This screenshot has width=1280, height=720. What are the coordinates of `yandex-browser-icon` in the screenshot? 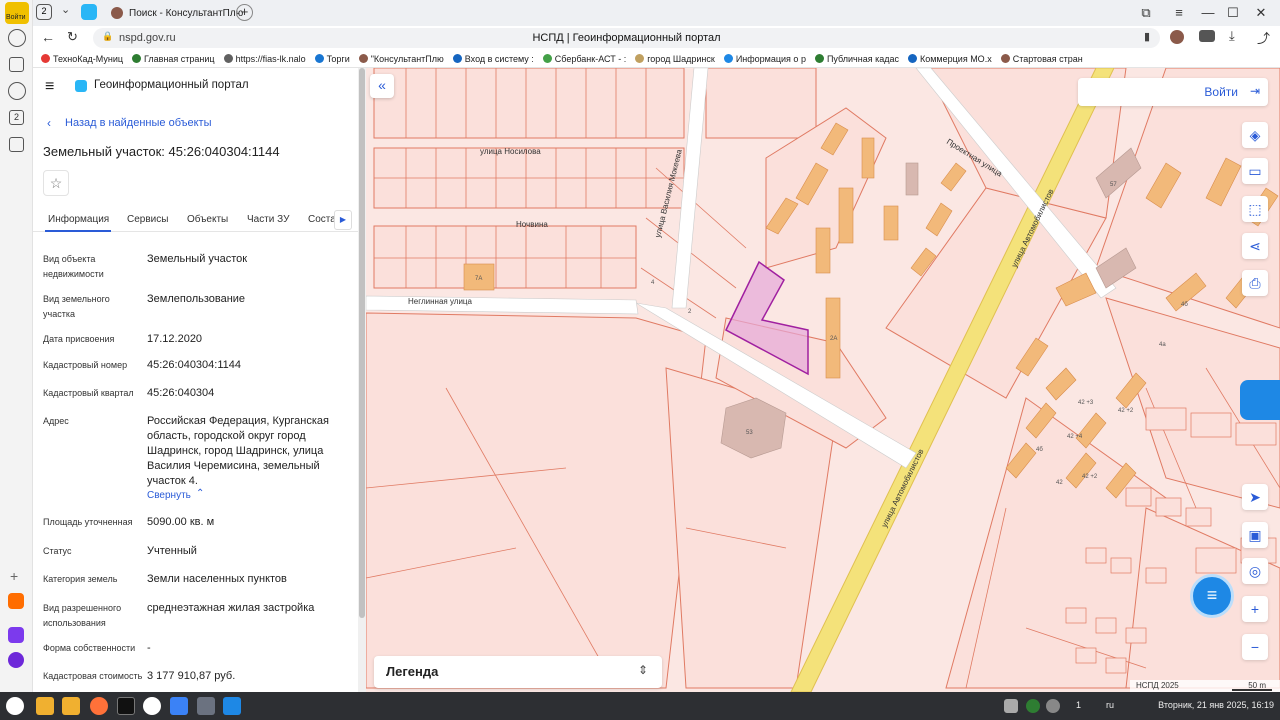 It's located at (152, 706).